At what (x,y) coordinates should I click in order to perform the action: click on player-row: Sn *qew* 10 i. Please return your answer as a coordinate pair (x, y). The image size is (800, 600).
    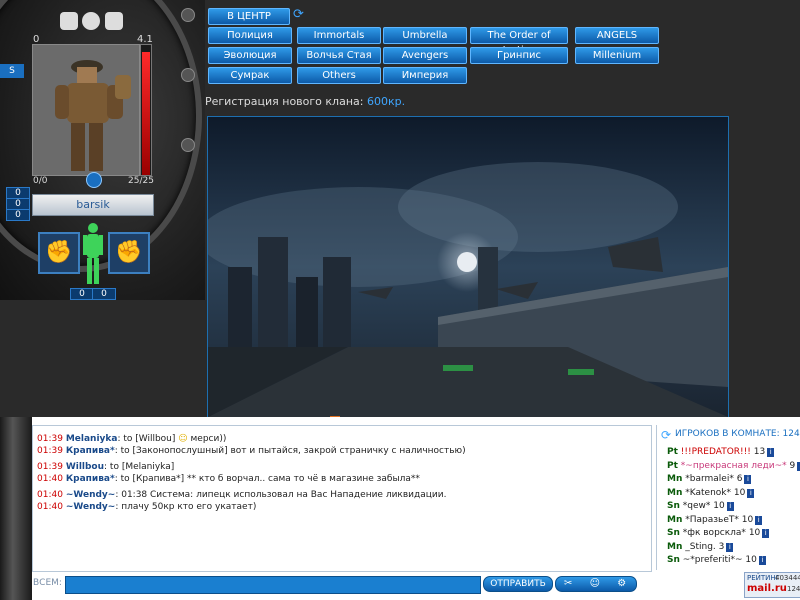
    Looking at the image, I should click on (700, 506).